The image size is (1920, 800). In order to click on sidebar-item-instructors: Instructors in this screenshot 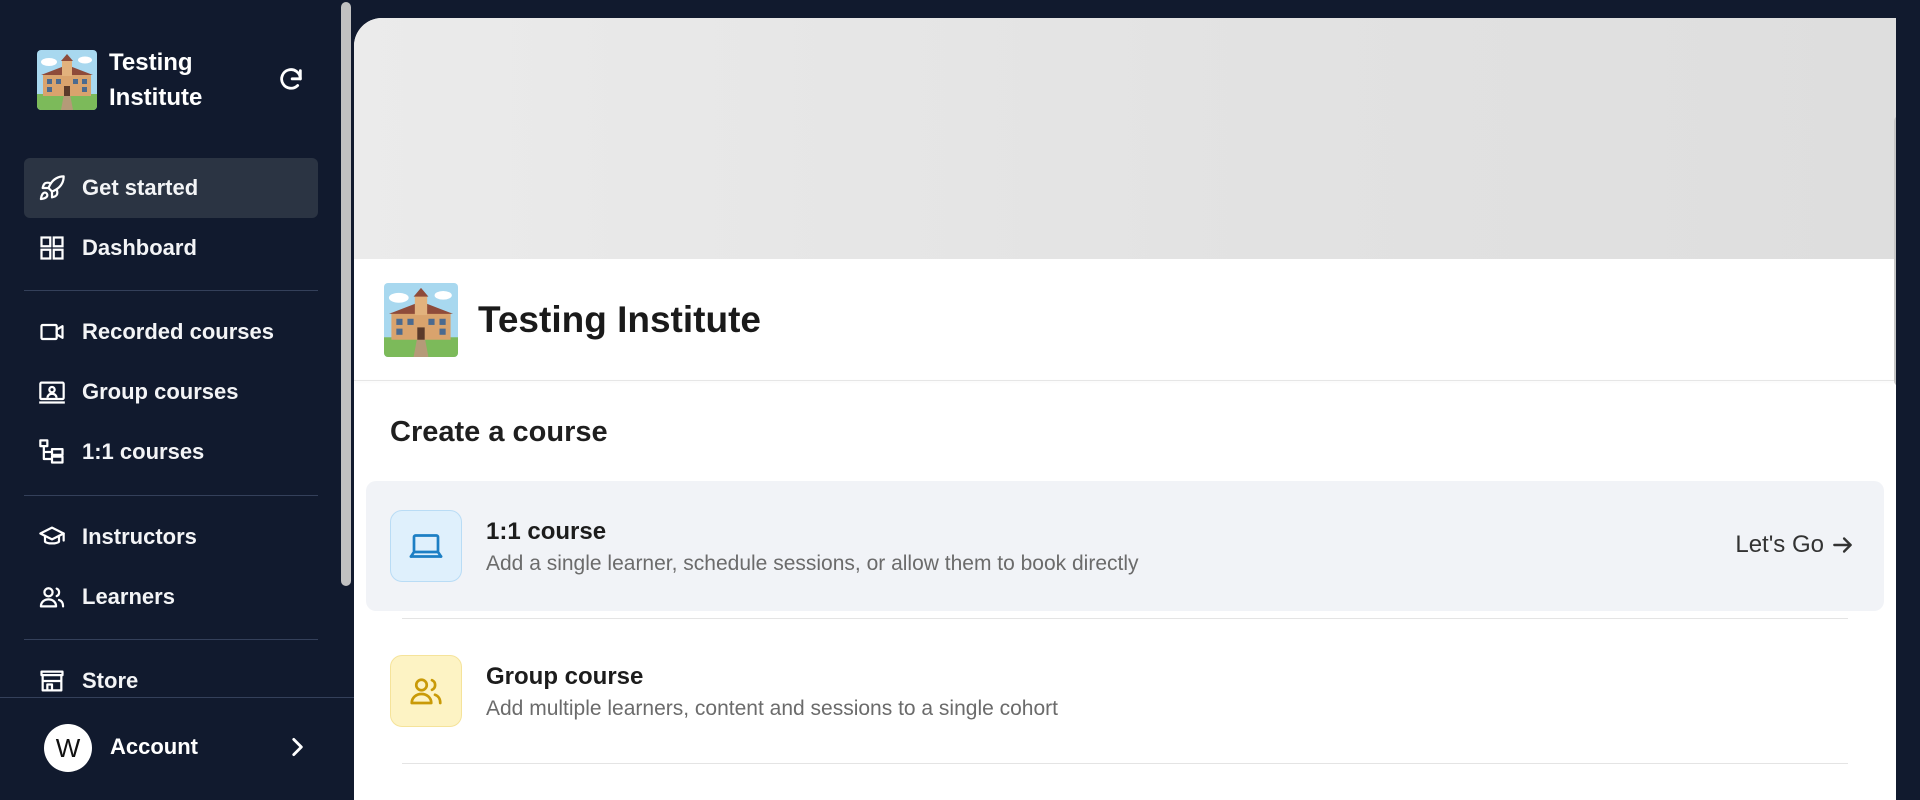, I will do `click(171, 537)`.